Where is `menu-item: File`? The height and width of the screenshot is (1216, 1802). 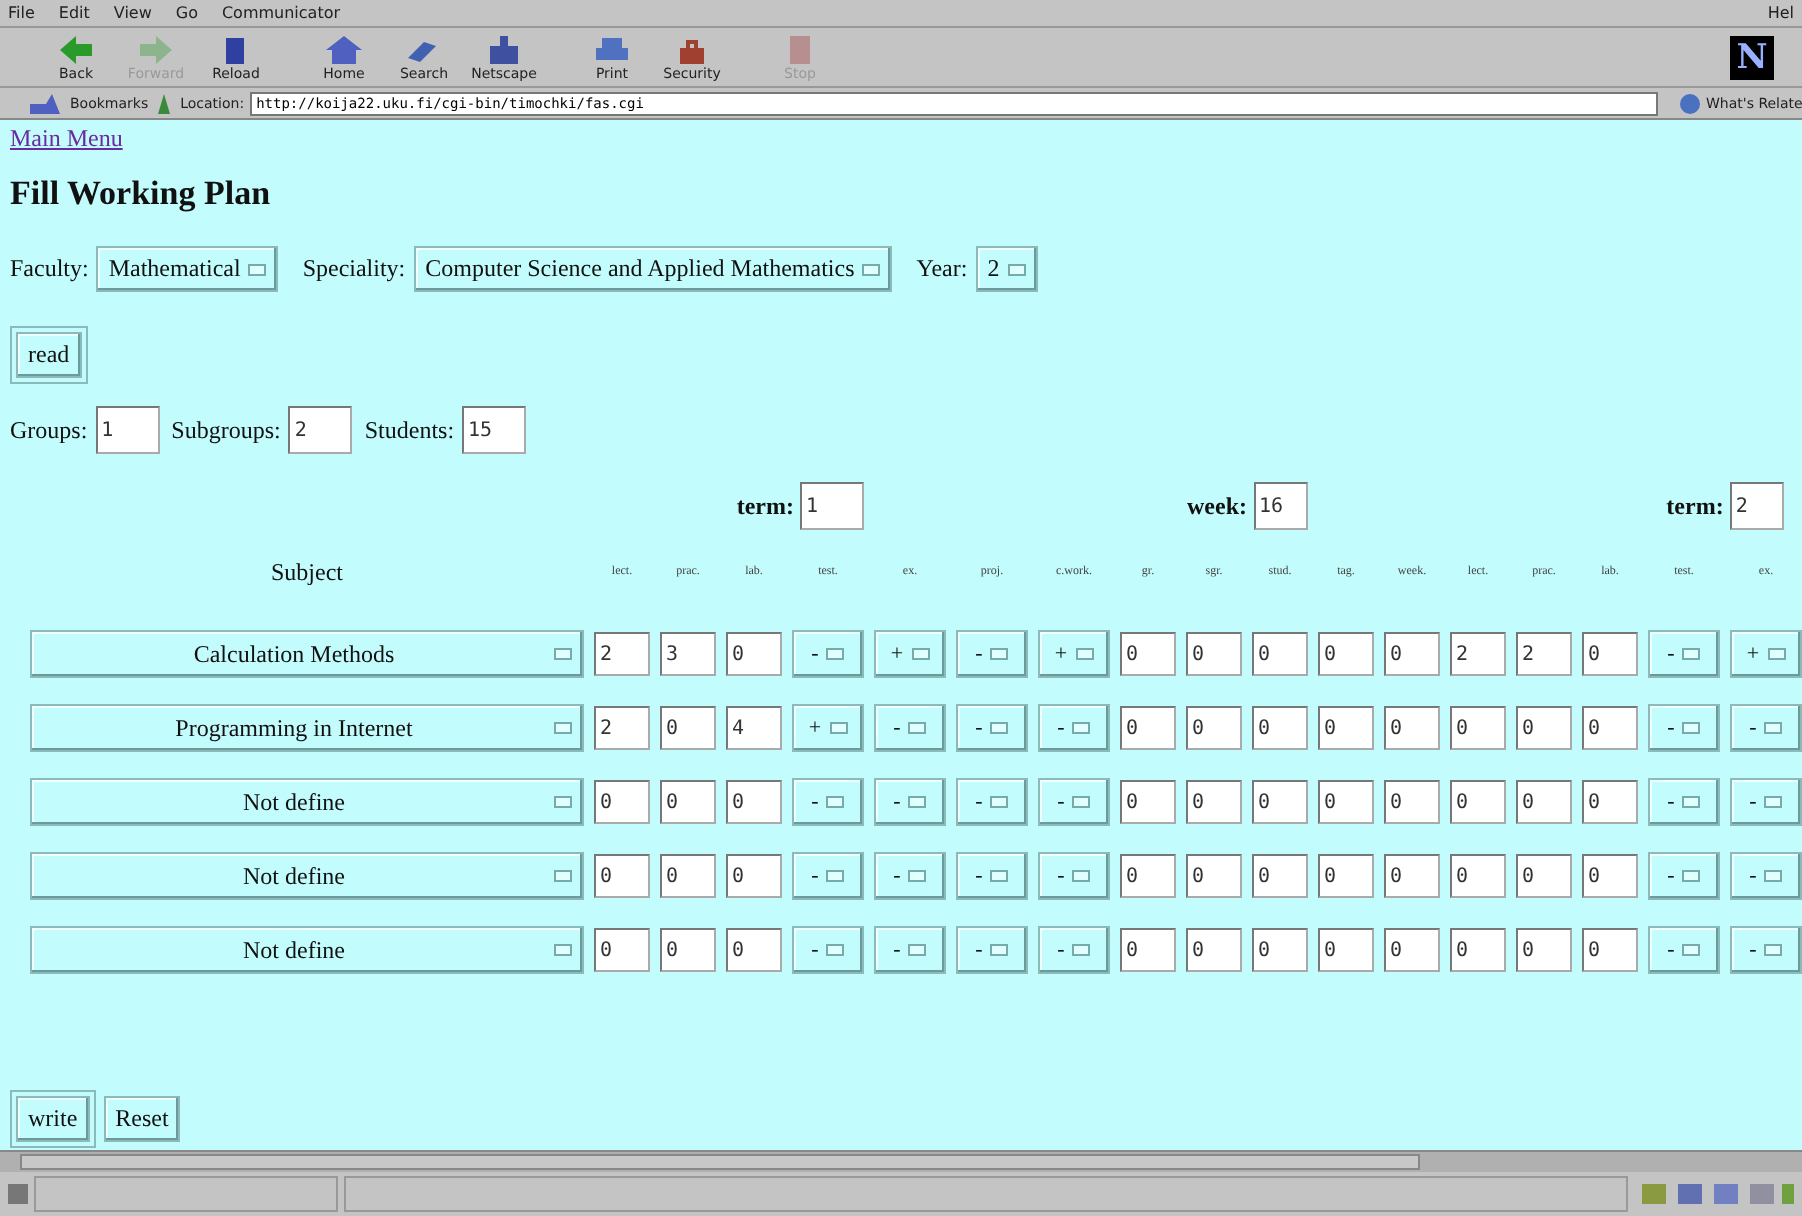 menu-item: File is located at coordinates (21, 13).